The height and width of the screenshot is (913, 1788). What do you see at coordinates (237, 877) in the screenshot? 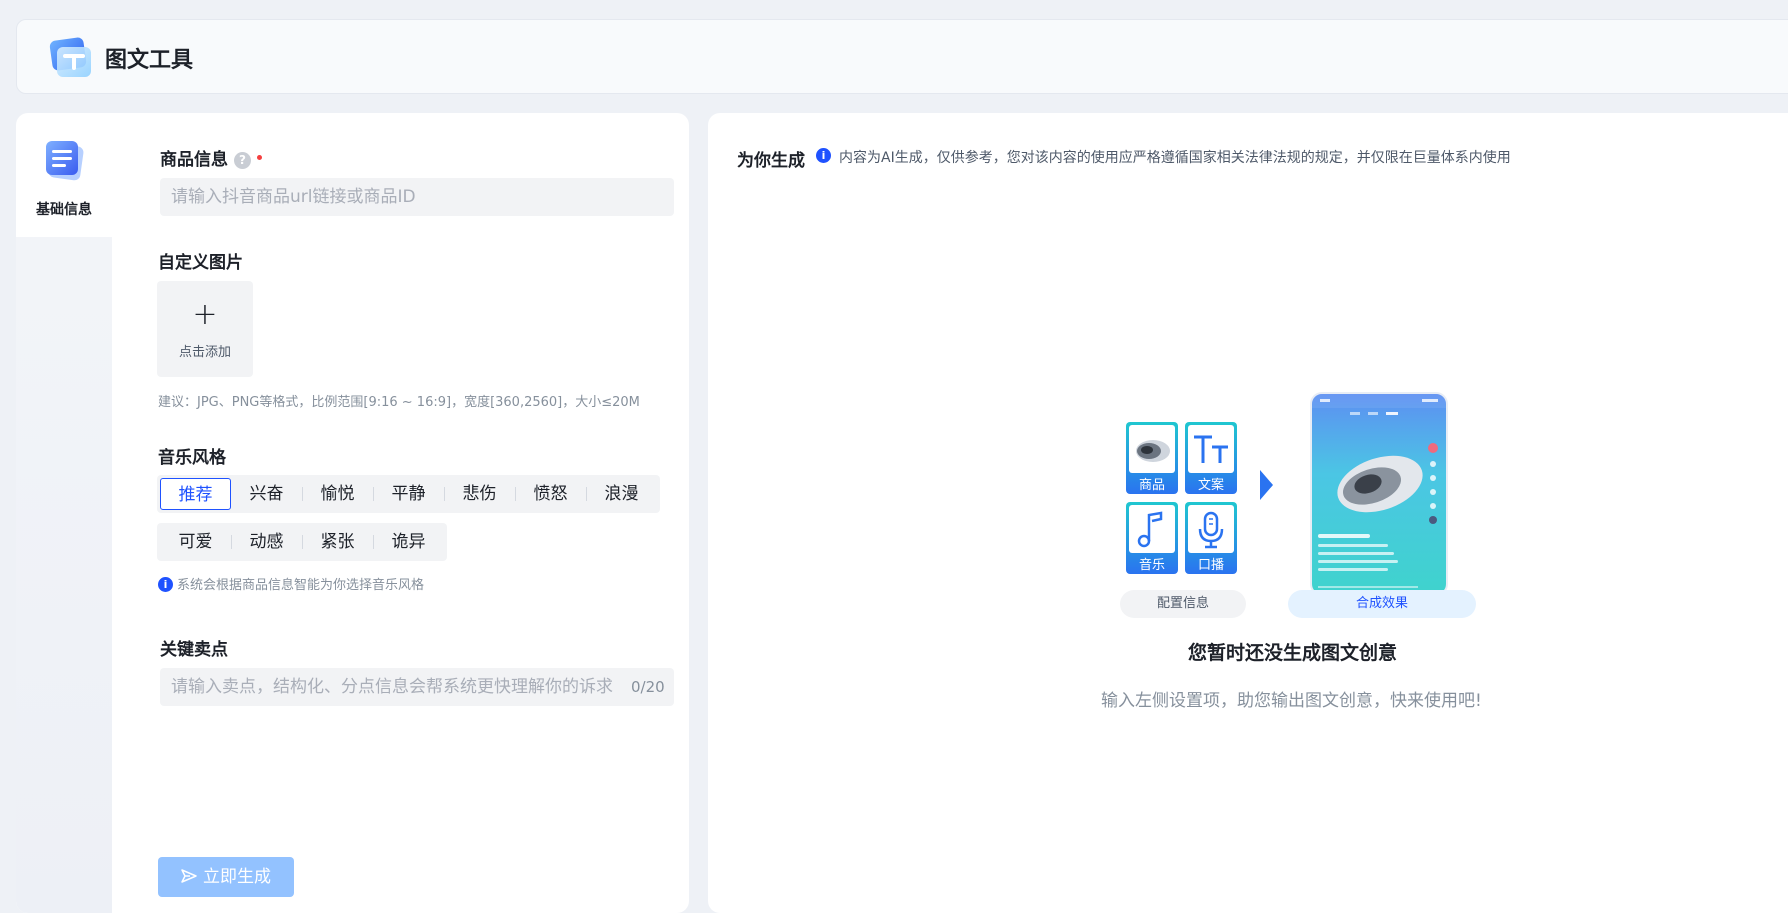
I see `generate-button-label: 立即生成` at bounding box center [237, 877].